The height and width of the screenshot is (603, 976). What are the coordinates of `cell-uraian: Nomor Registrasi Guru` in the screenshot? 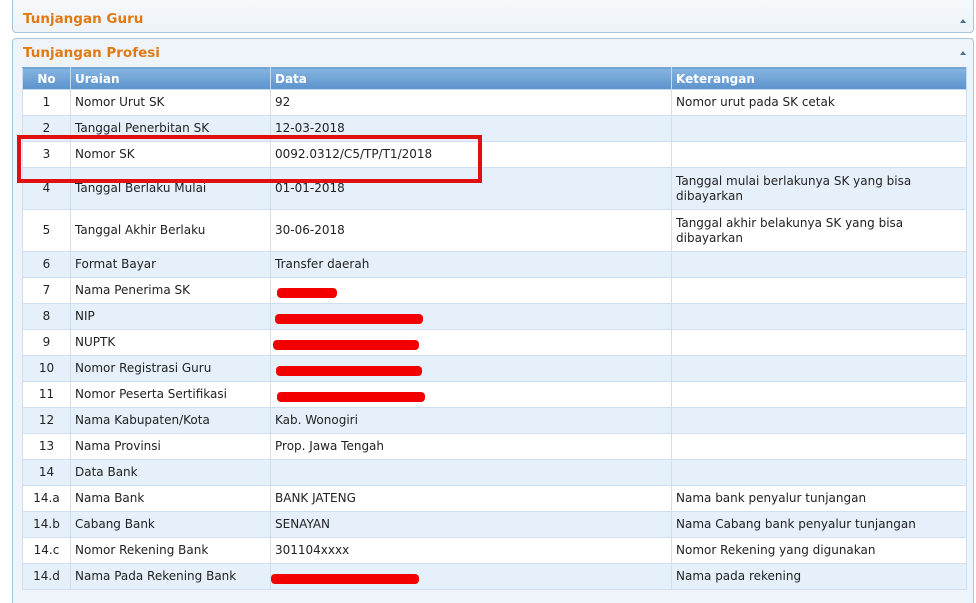 It's located at (170, 368).